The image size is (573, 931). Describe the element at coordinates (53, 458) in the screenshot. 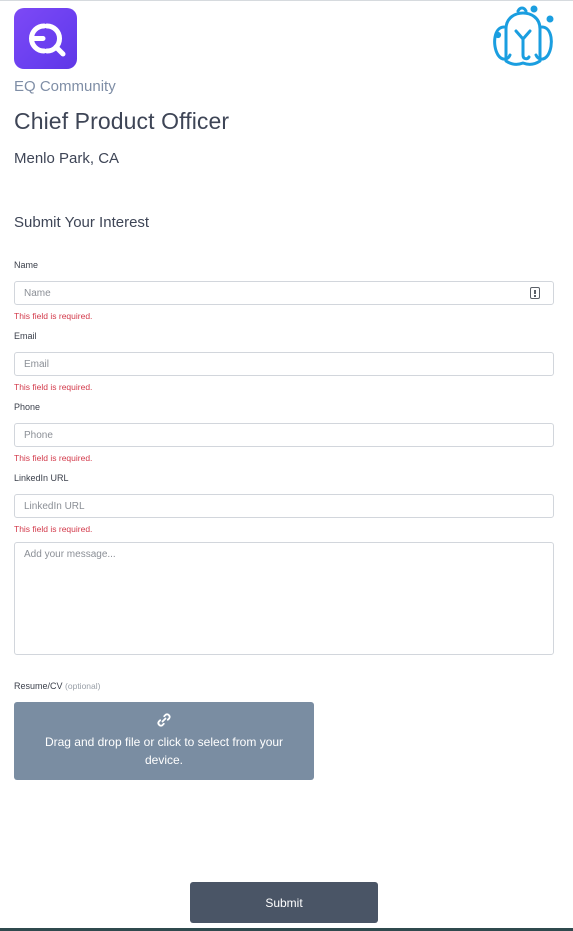

I see `phone-error: This field is required.` at that location.